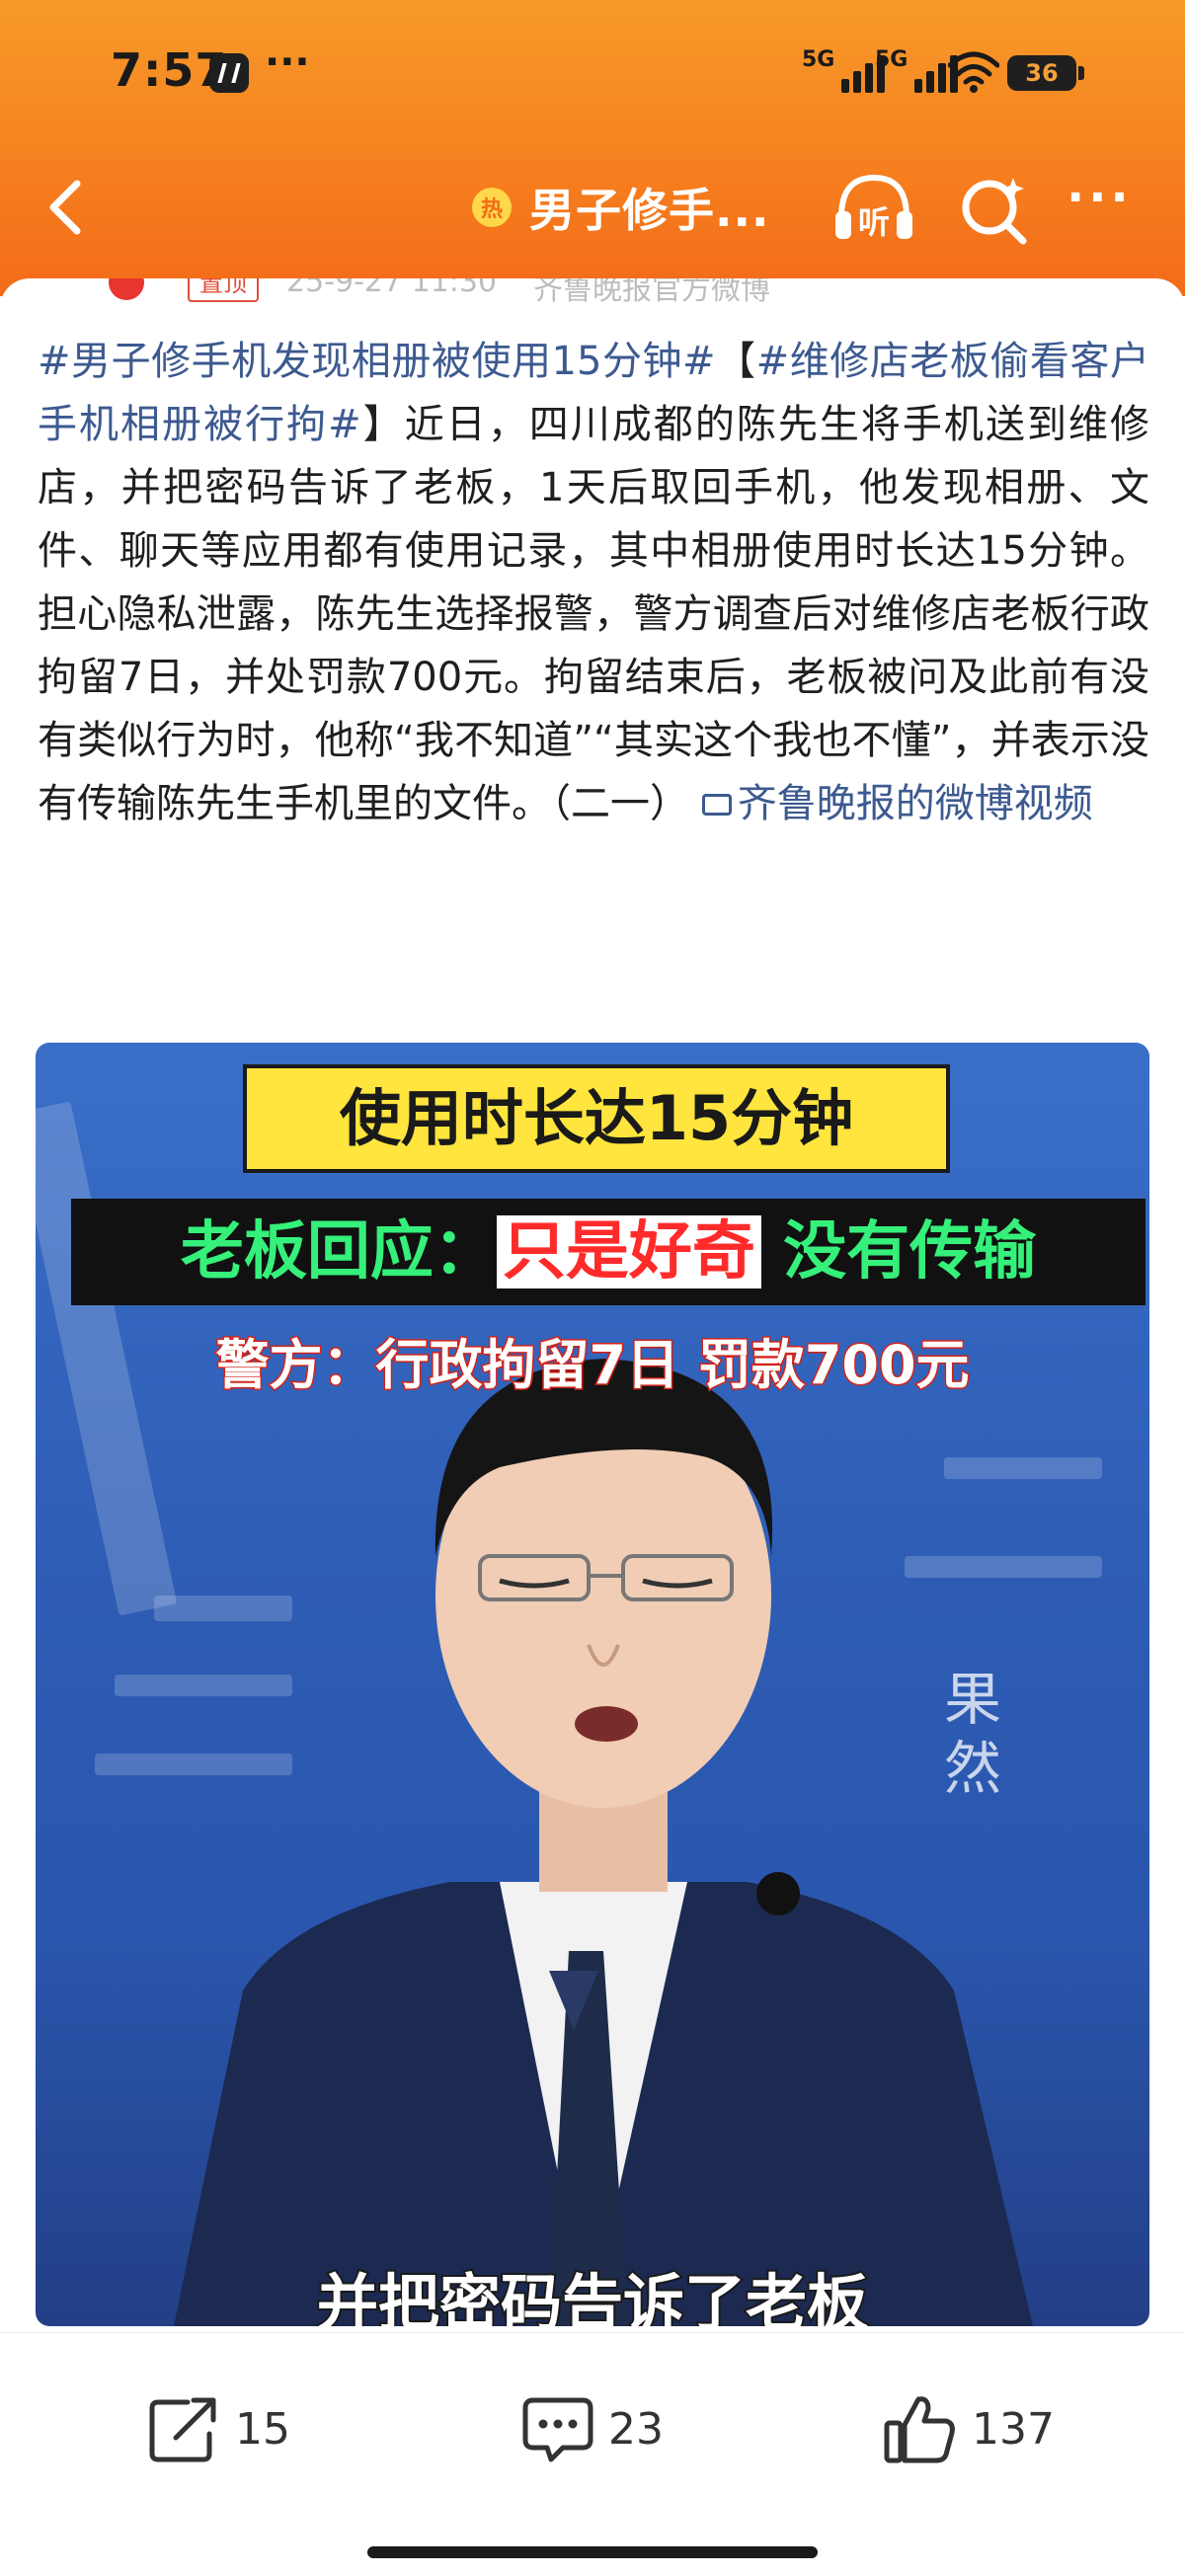 This screenshot has width=1185, height=2576. I want to click on repost-icon, so click(182, 2429).